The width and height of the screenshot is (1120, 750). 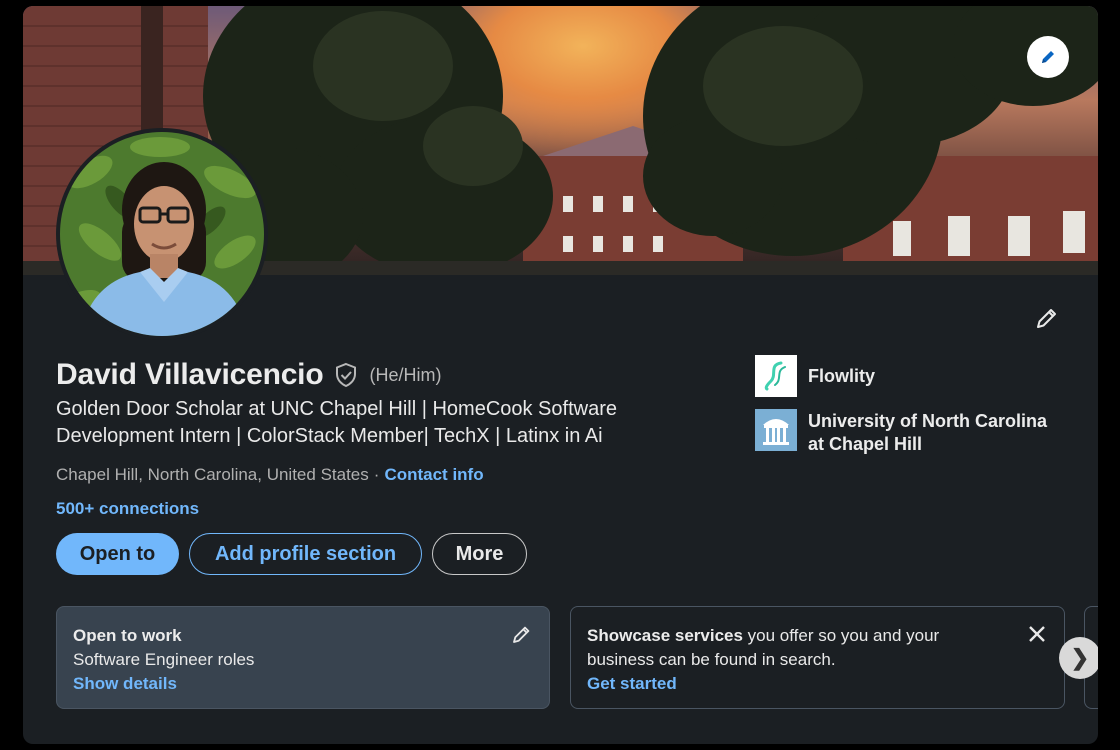 What do you see at coordinates (776, 376) in the screenshot?
I see `flowlity-logo` at bounding box center [776, 376].